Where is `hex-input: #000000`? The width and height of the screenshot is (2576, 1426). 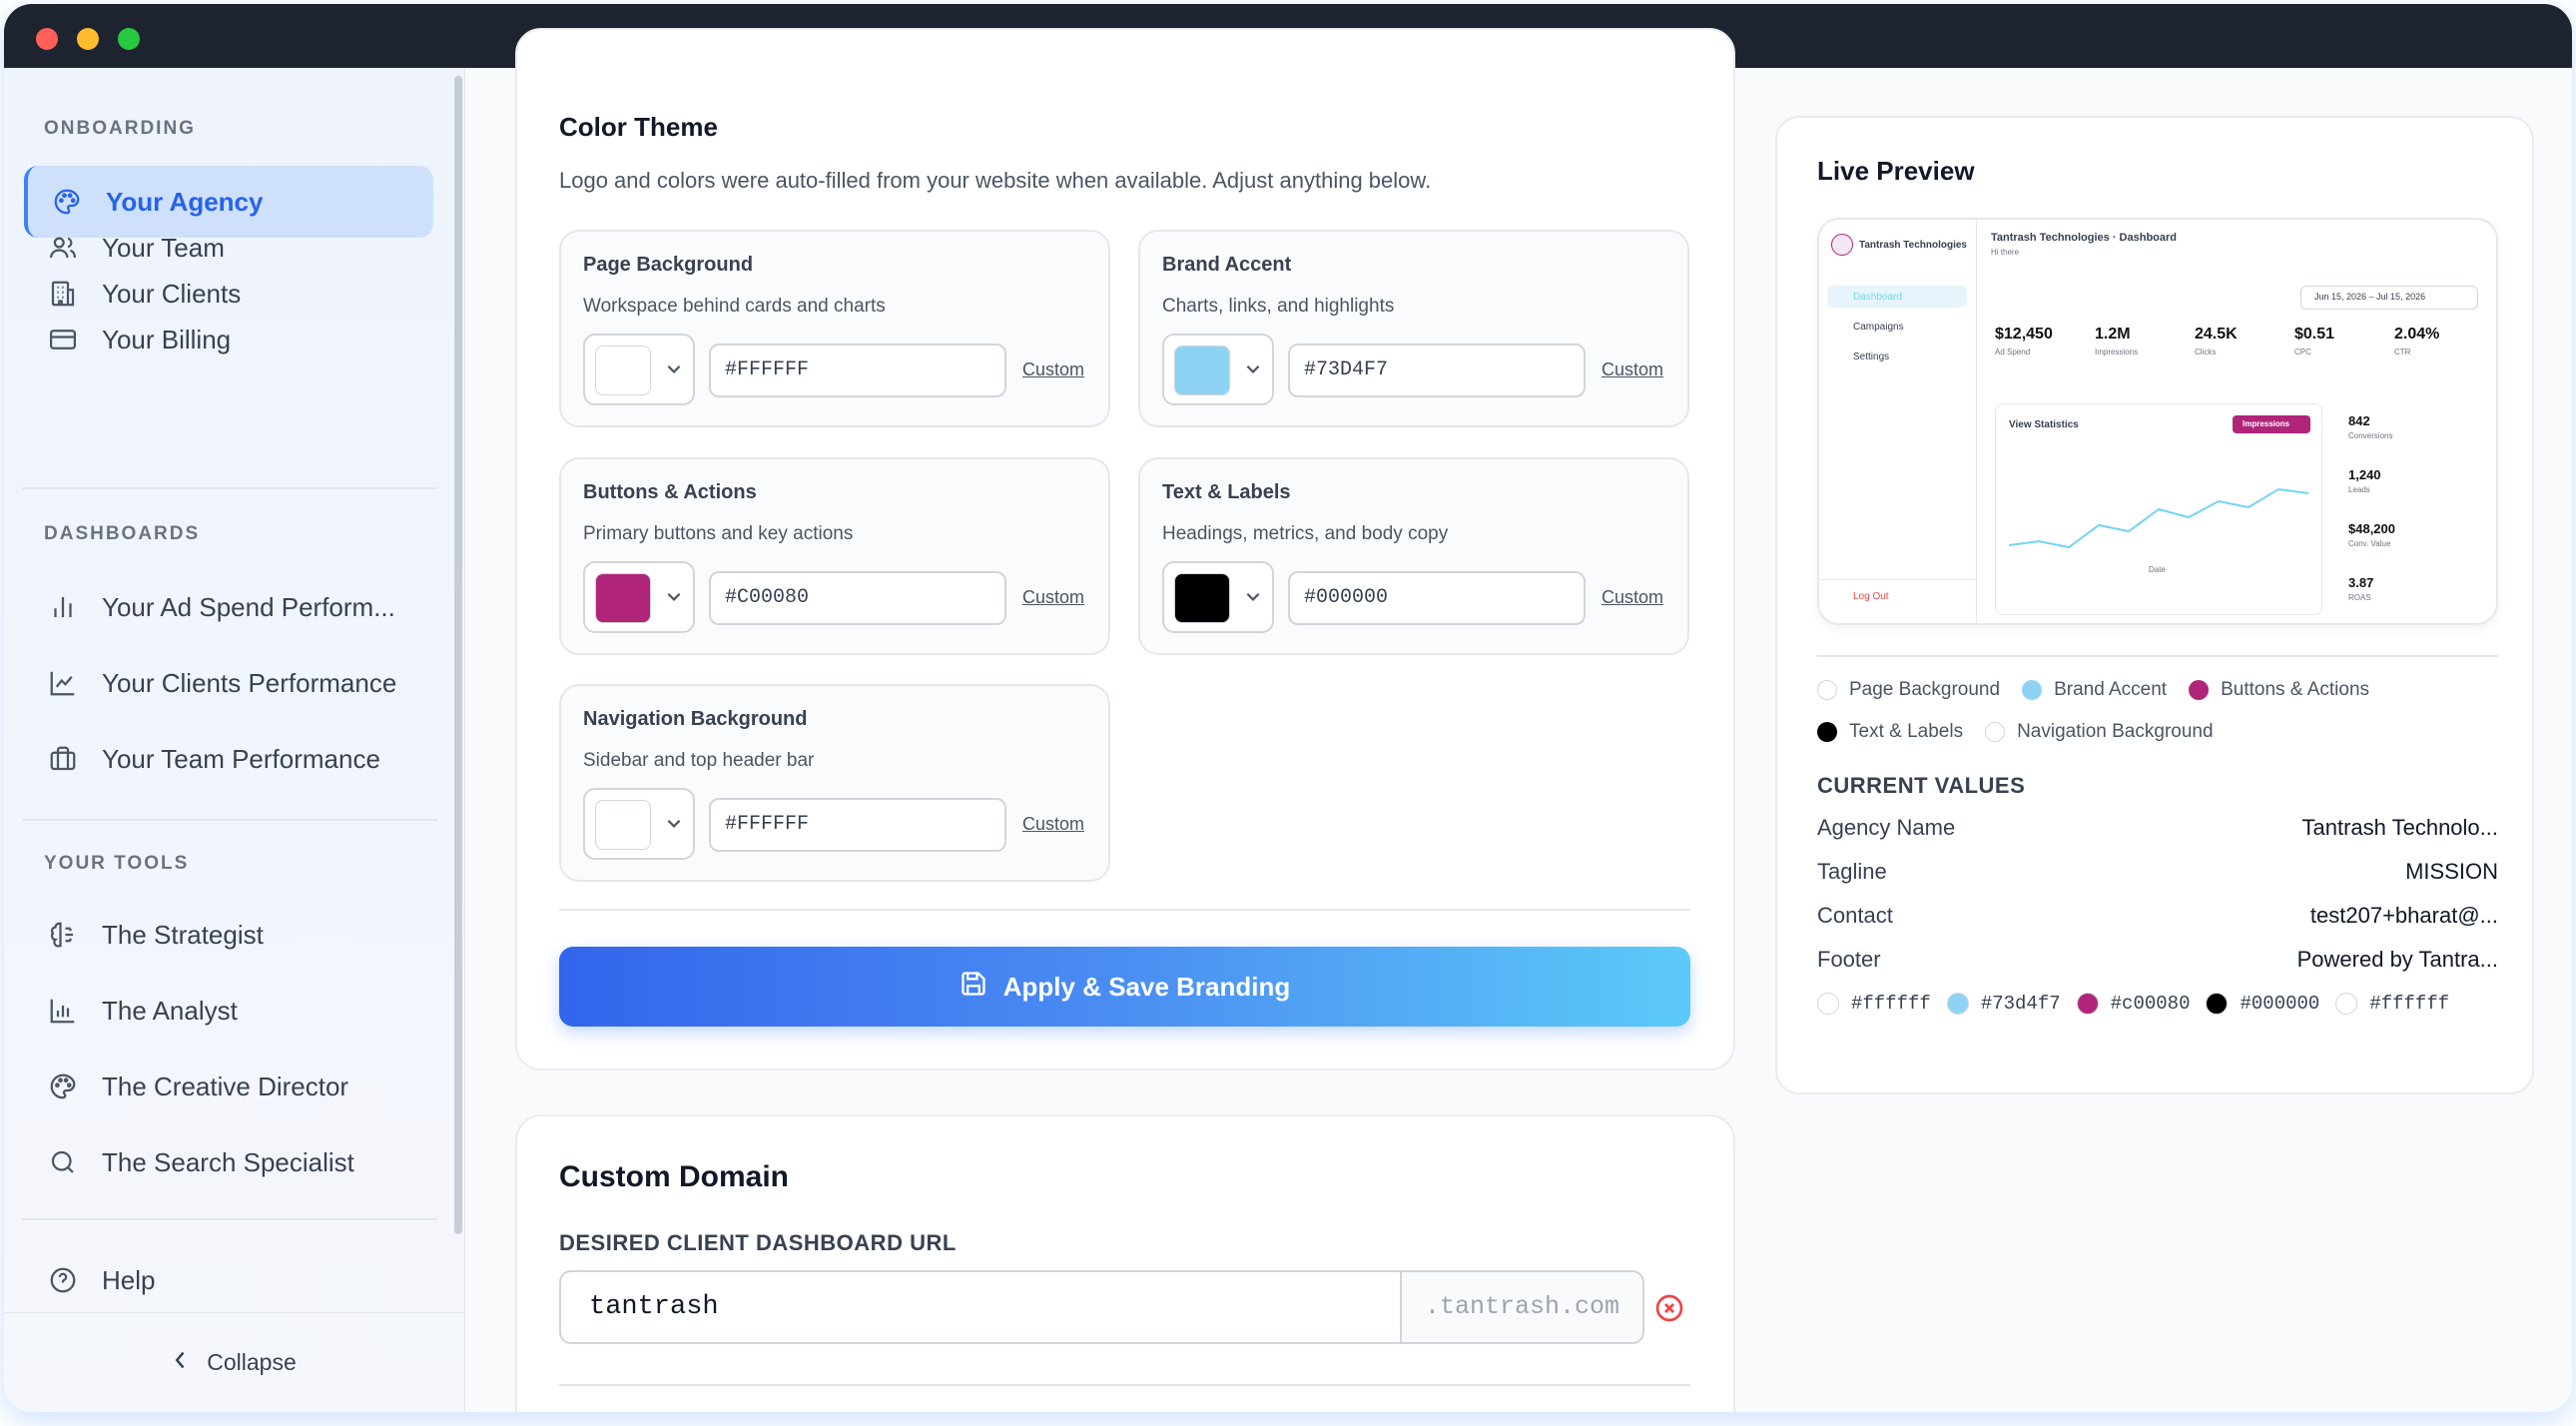
hex-input: #000000 is located at coordinates (1437, 598).